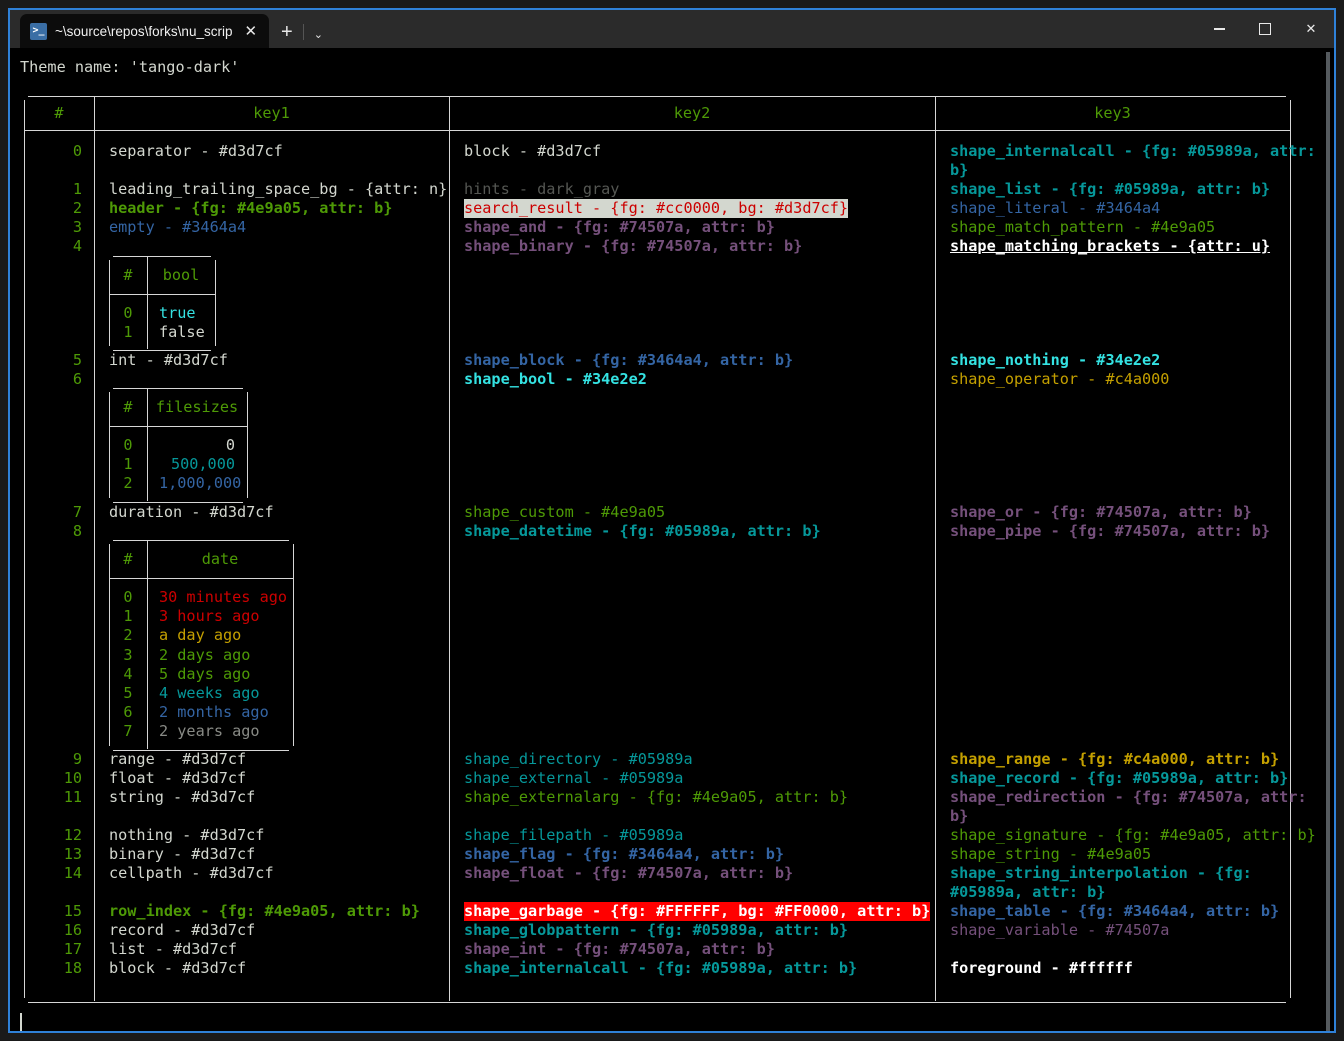 This screenshot has height=1041, width=1344. I want to click on scrollbar-thumb, so click(1328, 541).